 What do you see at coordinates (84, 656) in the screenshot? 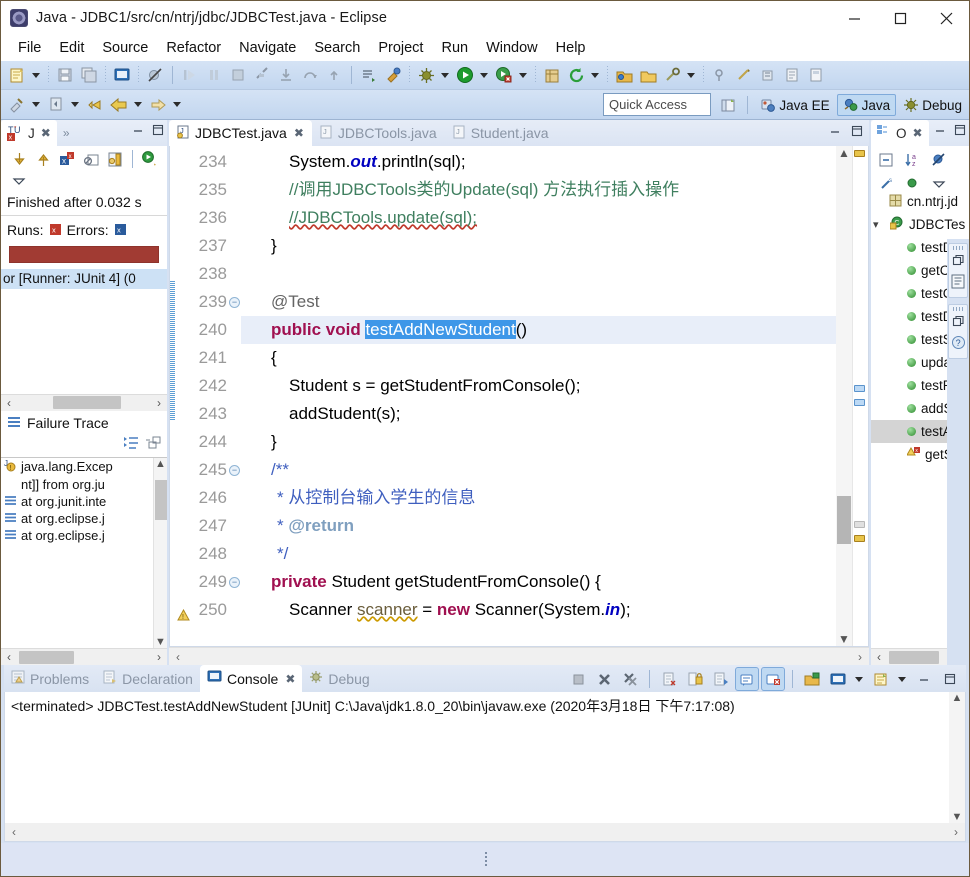
I see `failure-trace-hscrollbar: ‹ ›` at bounding box center [84, 656].